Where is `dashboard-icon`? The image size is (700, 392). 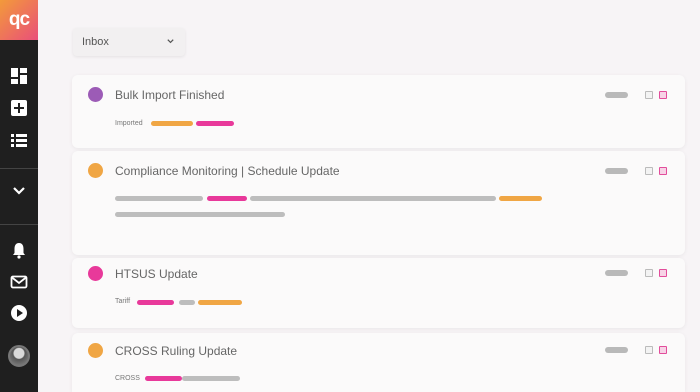 dashboard-icon is located at coordinates (19, 76).